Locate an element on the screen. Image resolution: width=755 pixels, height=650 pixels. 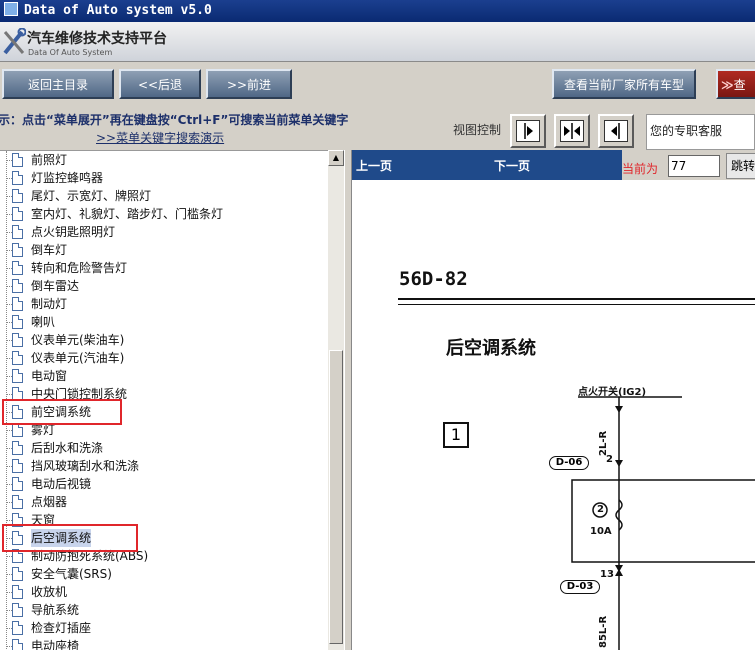
scroll-up-arrow-icon: ▲ is located at coordinates (336, 158).